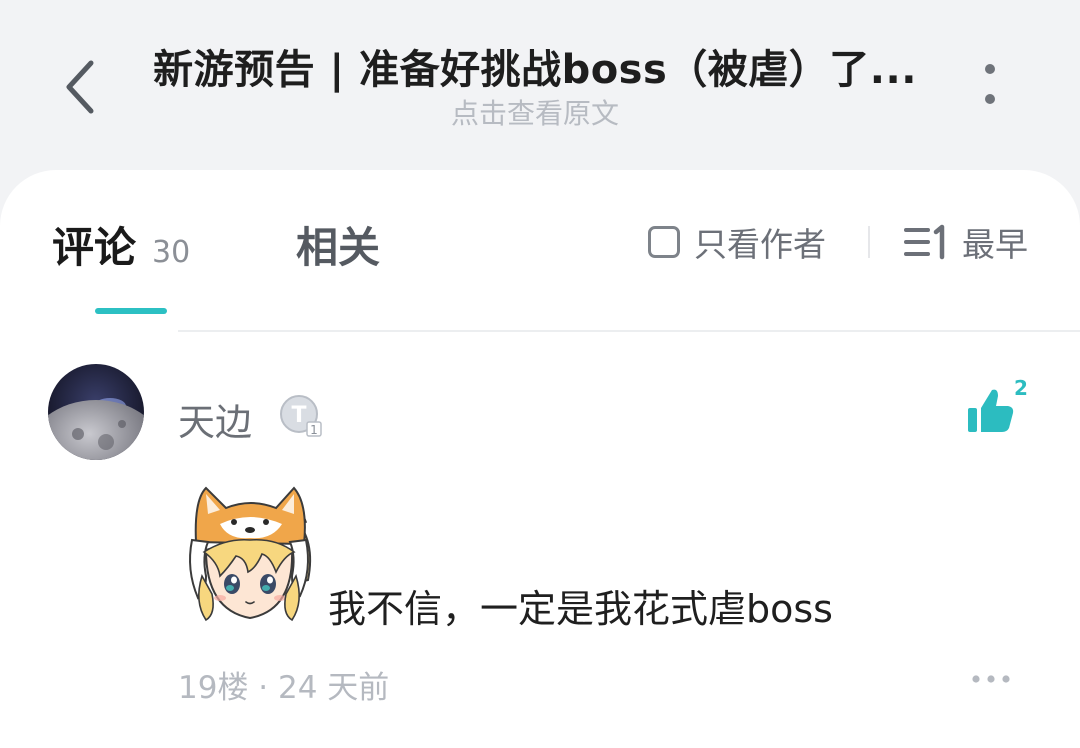  Describe the element at coordinates (664, 242) in the screenshot. I see `author-only-checkbox` at that location.